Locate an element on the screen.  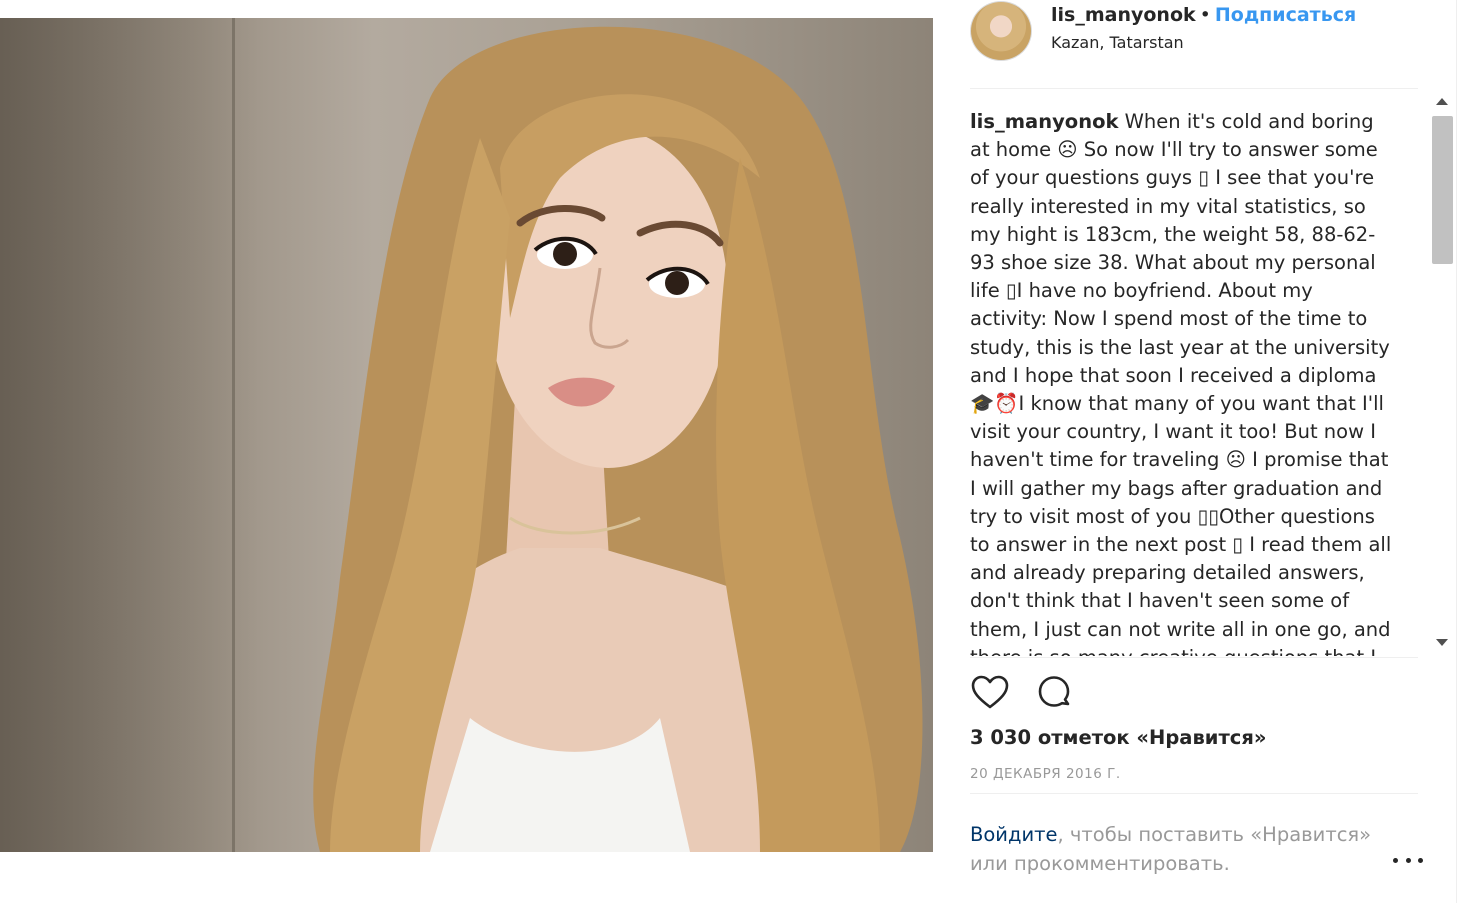
avatar is located at coordinates (1001, 31).